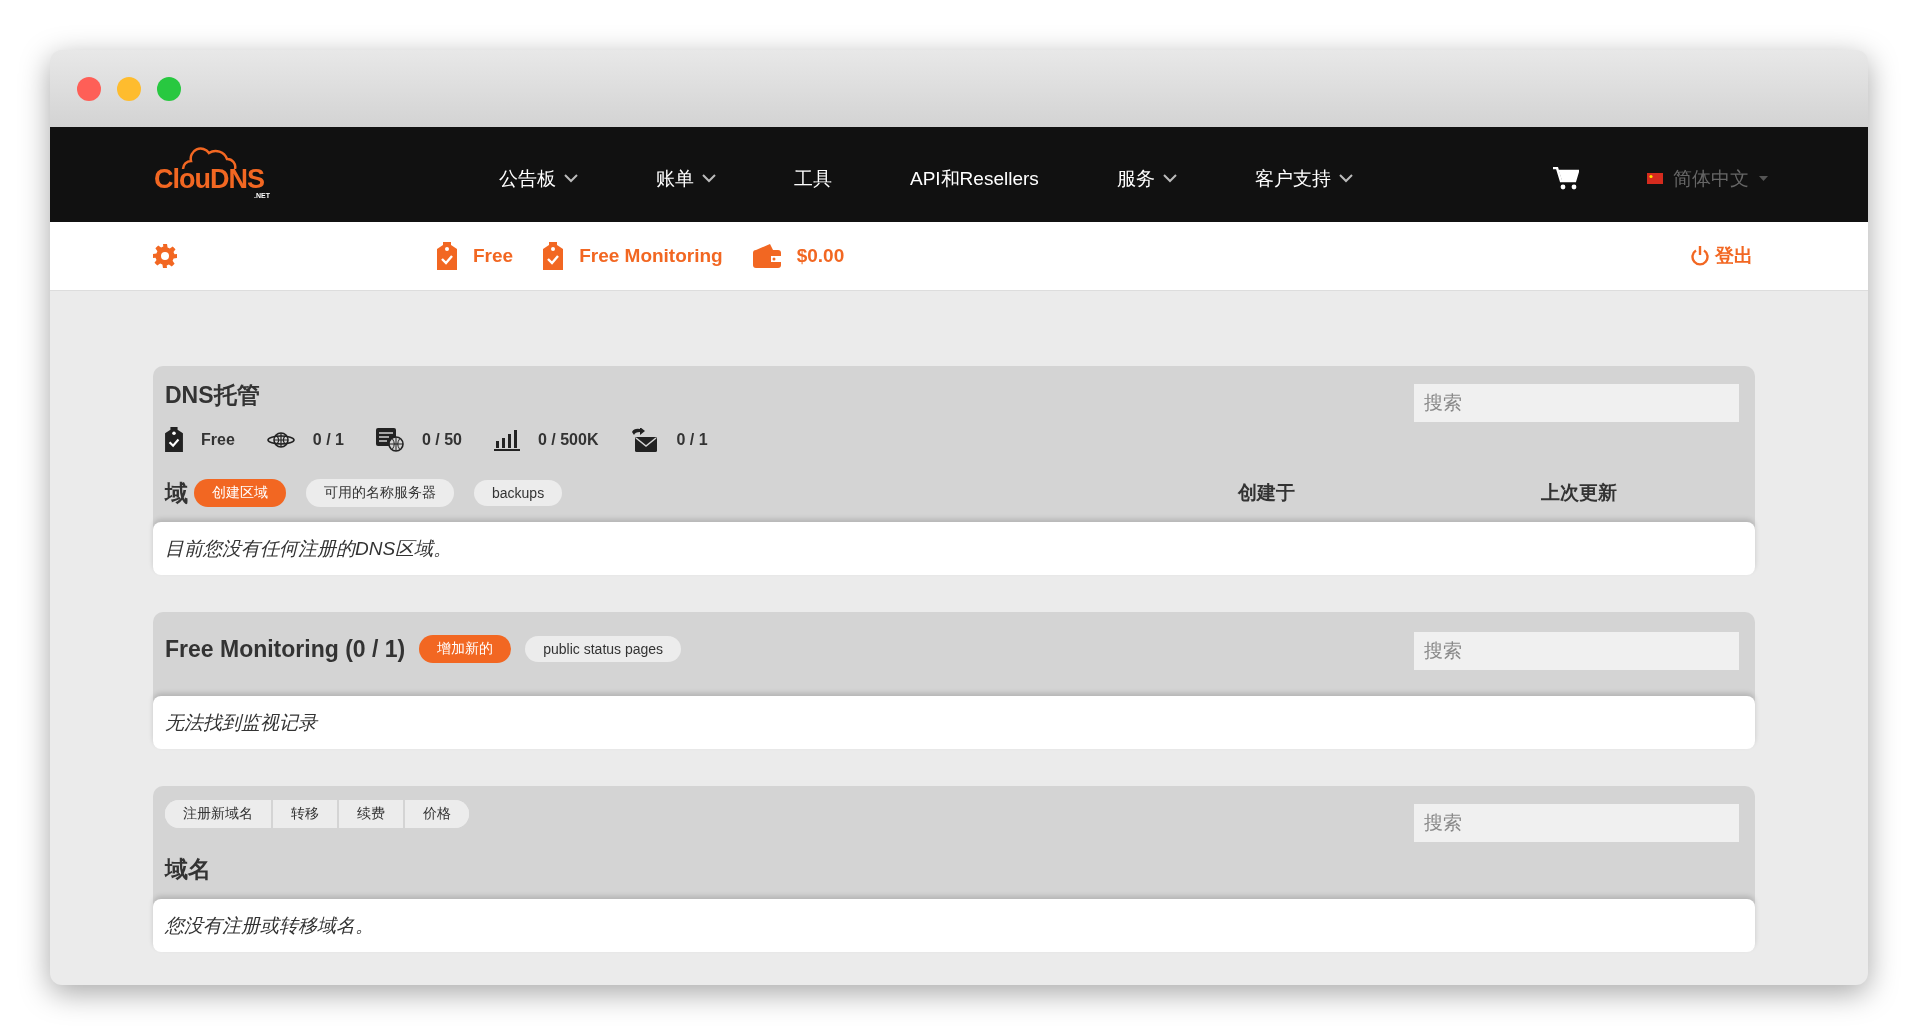 The height and width of the screenshot is (1035, 1919). I want to click on empty-message: 无法找到监视记录, so click(241, 722).